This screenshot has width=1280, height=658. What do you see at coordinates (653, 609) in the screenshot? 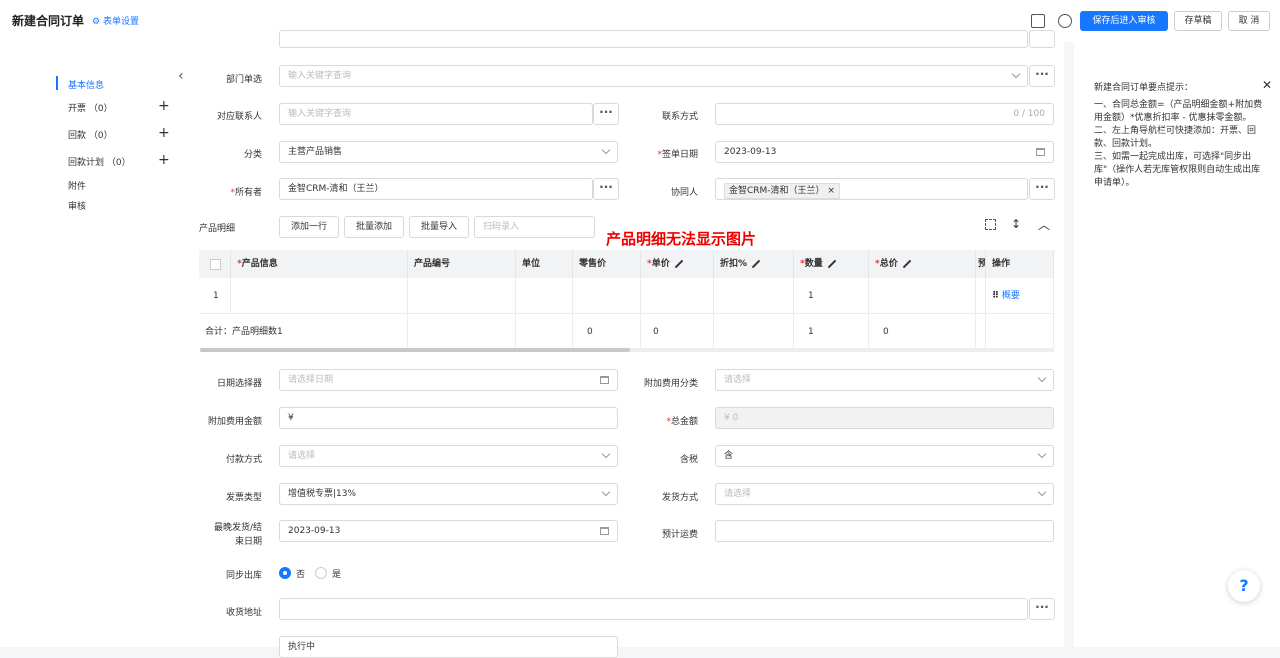
I see `address-input` at bounding box center [653, 609].